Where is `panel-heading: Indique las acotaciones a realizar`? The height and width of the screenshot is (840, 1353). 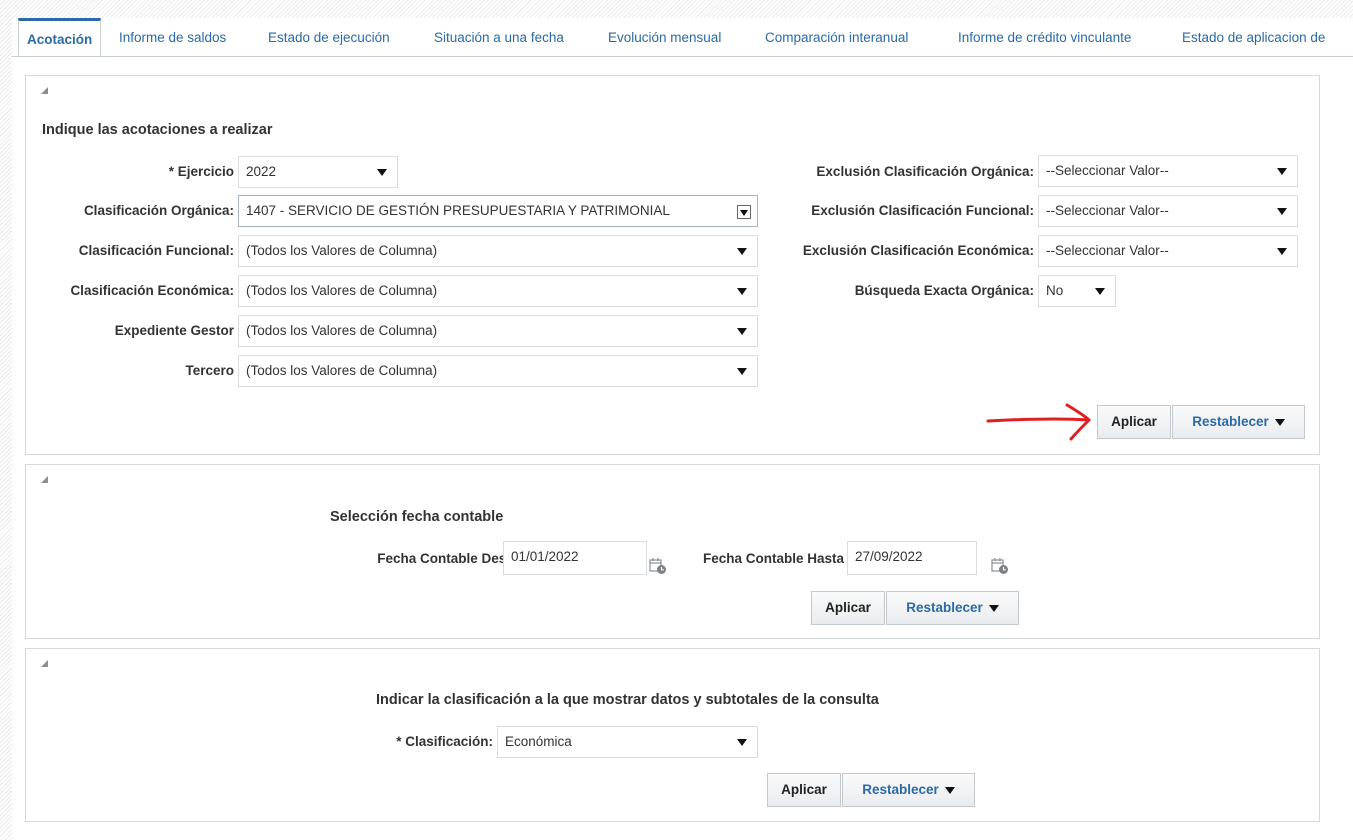
panel-heading: Indique las acotaciones a realizar is located at coordinates (157, 130).